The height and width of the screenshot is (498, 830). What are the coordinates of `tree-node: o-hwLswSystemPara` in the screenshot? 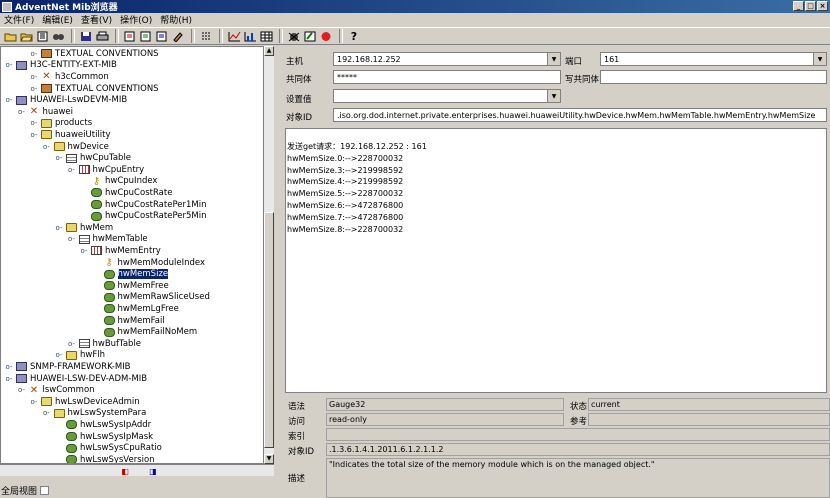 It's located at (94, 414).